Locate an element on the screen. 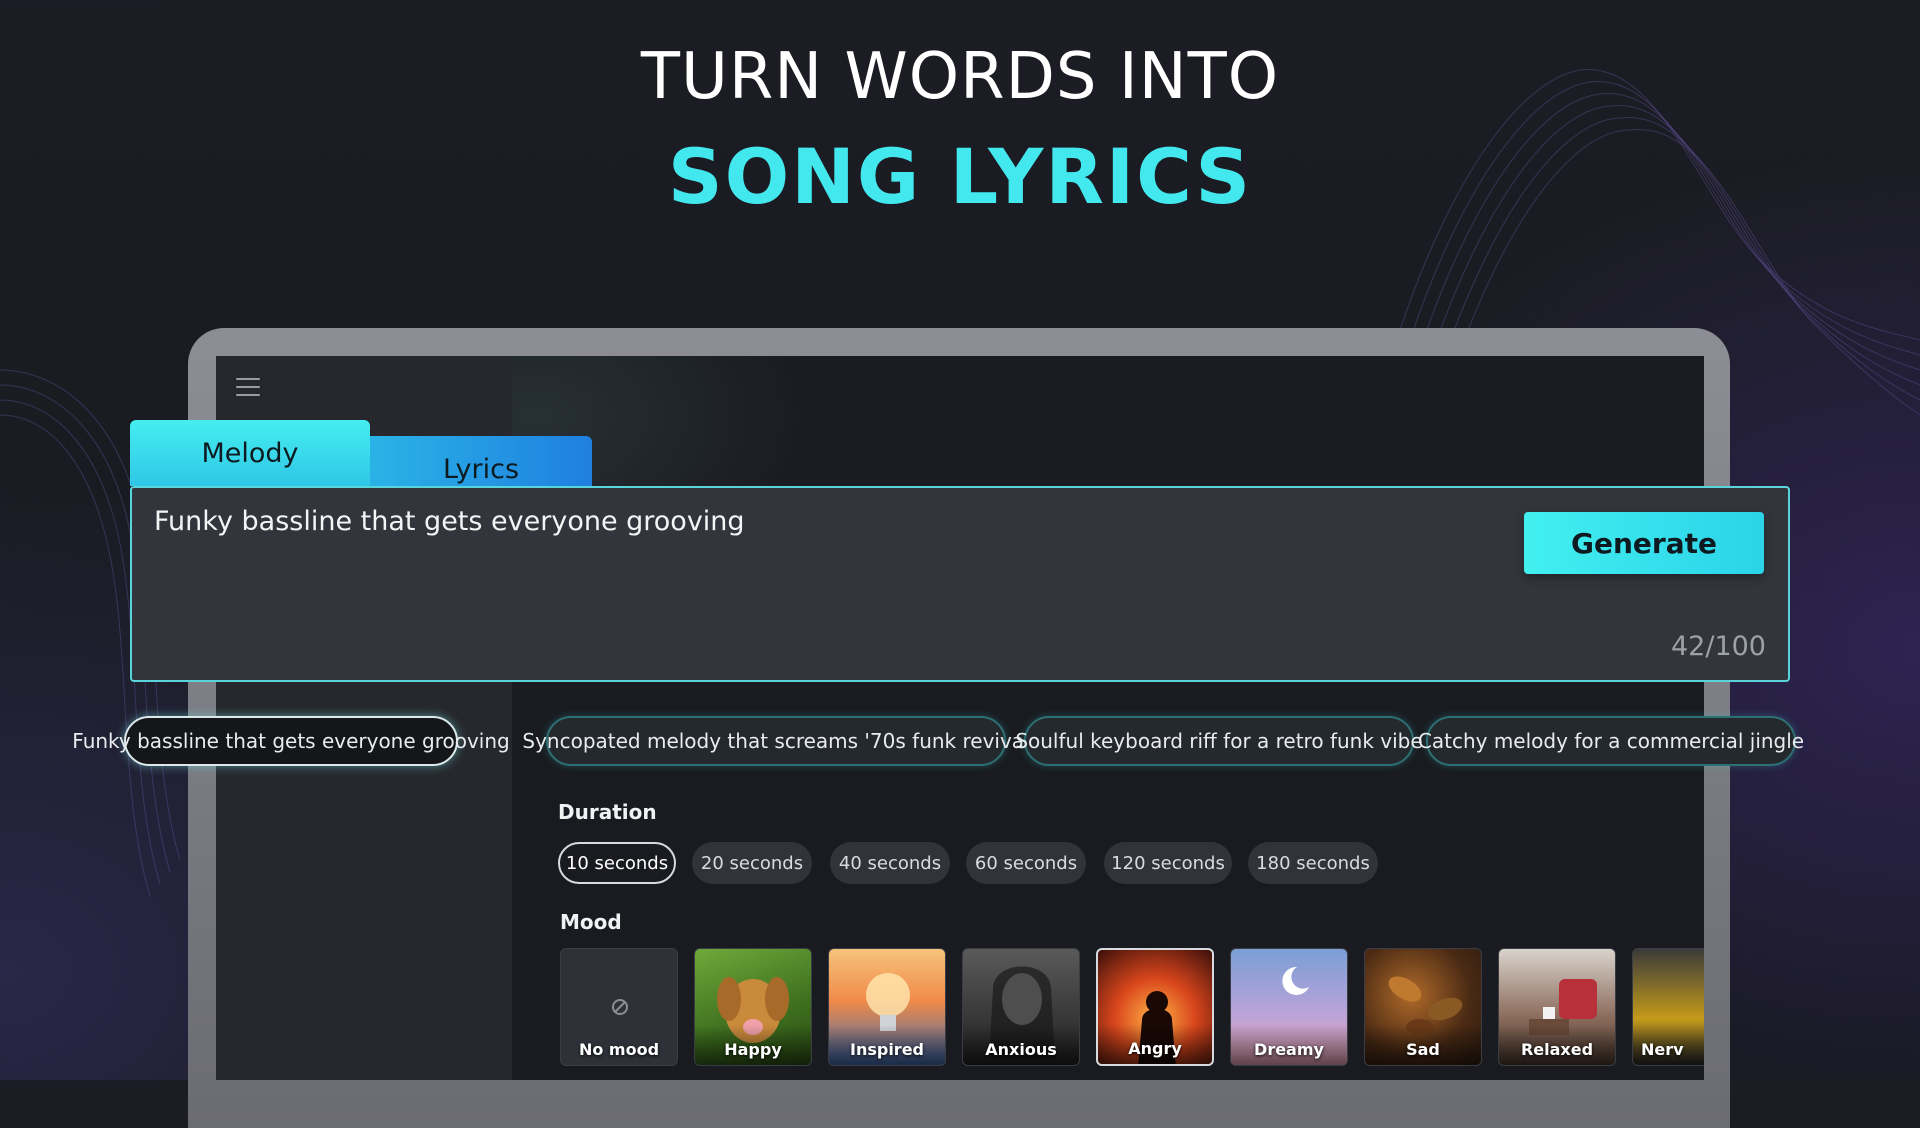 Image resolution: width=1920 pixels, height=1128 pixels. mood-label-text: Angry is located at coordinates (1155, 1048).